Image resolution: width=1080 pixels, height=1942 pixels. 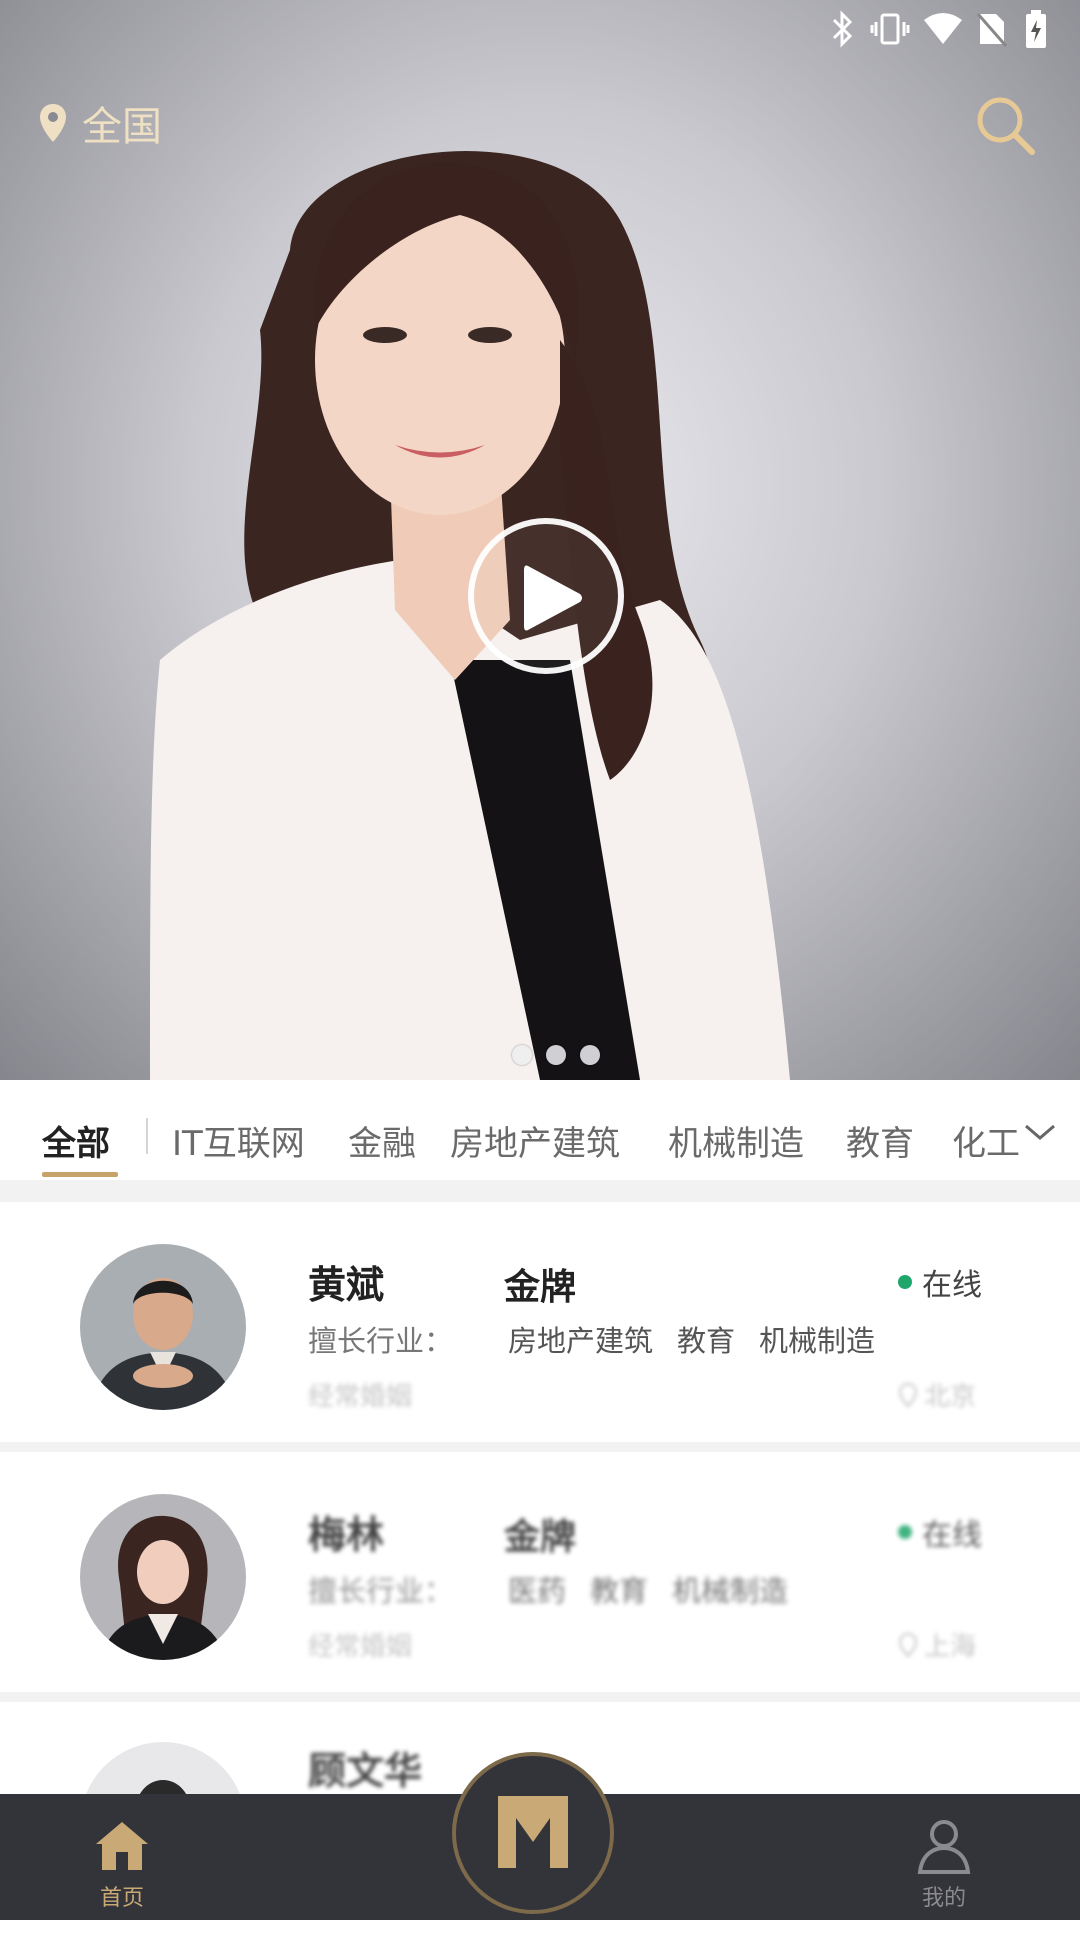 I want to click on search-icon, so click(x=1006, y=126).